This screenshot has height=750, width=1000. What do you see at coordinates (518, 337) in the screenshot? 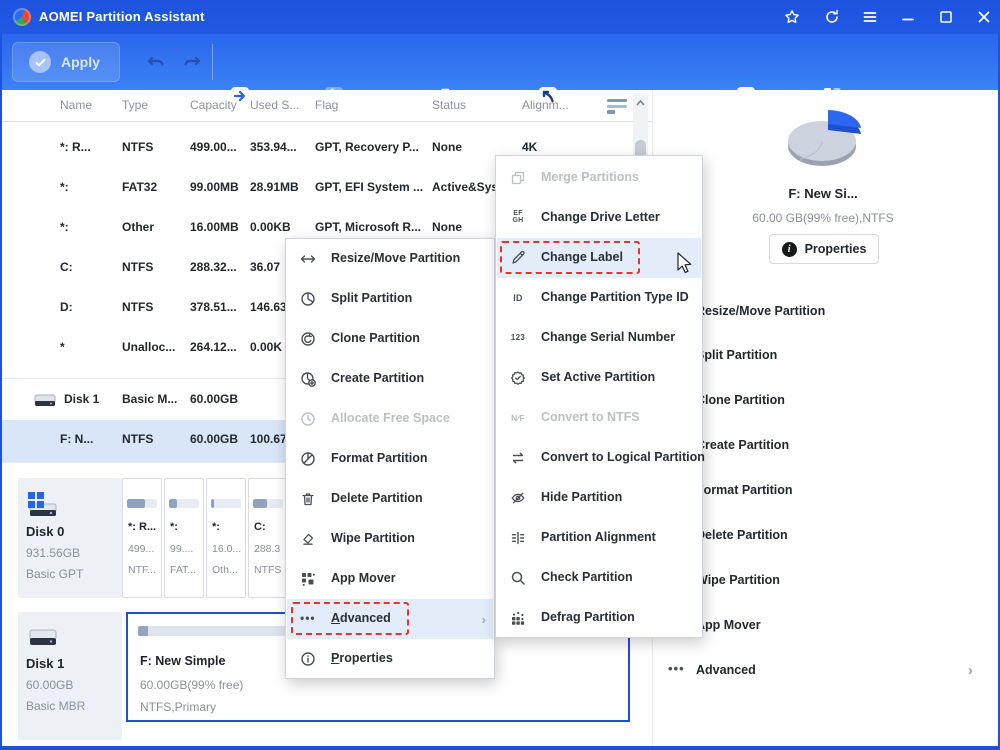
I see `serial-number-icon: 123` at bounding box center [518, 337].